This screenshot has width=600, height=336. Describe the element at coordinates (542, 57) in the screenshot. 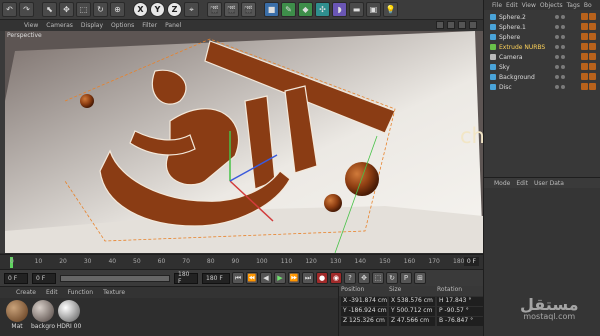

I see `object-row: Camera` at that location.